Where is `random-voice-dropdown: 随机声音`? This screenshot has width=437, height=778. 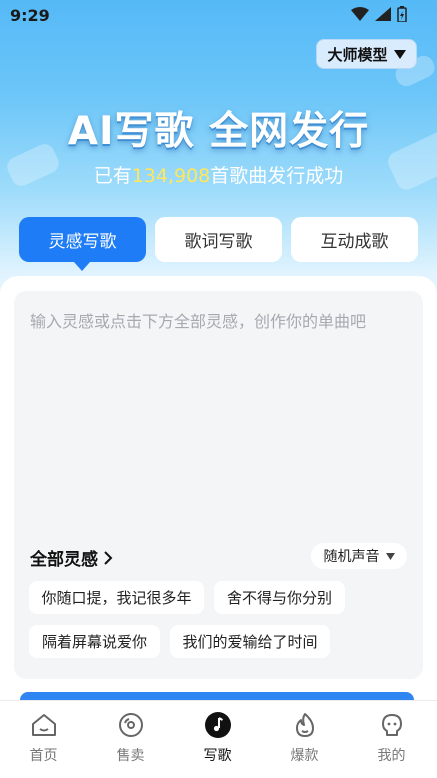 random-voice-dropdown: 随机声音 is located at coordinates (359, 556).